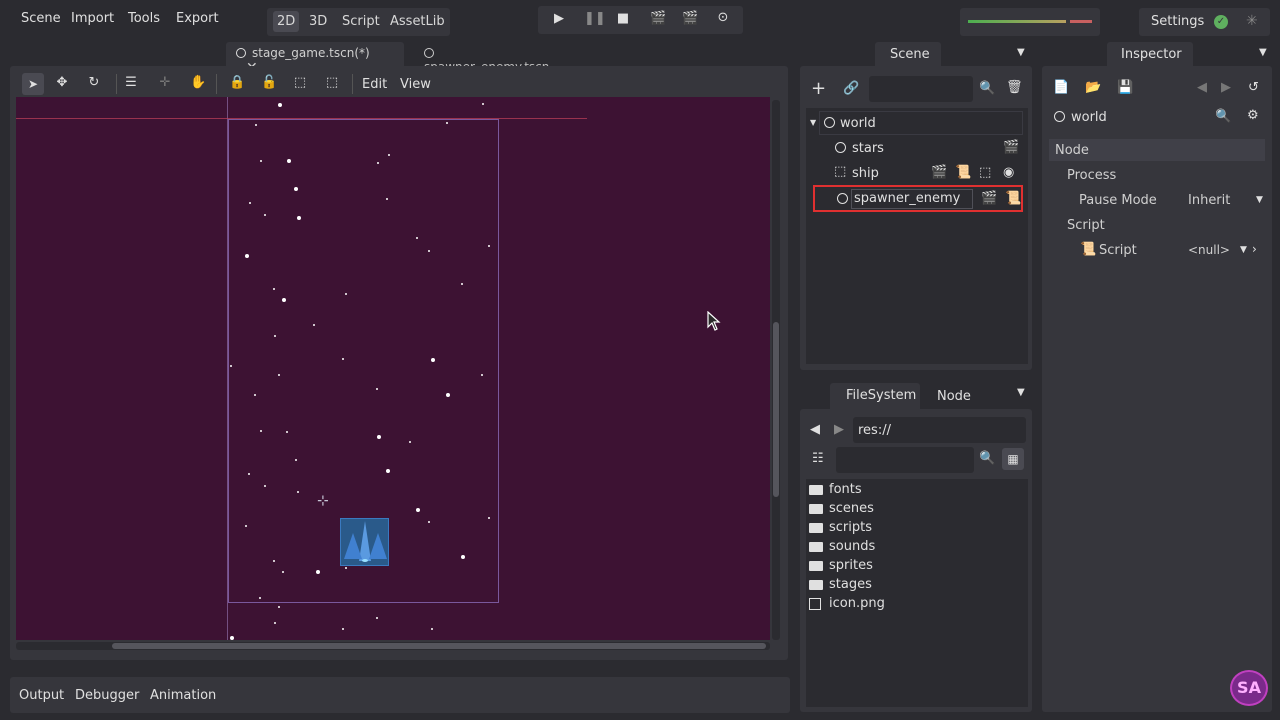 This screenshot has height=720, width=1280. Describe the element at coordinates (690, 18) in the screenshot. I see `play-custom-scene-icon: 🎬` at that location.